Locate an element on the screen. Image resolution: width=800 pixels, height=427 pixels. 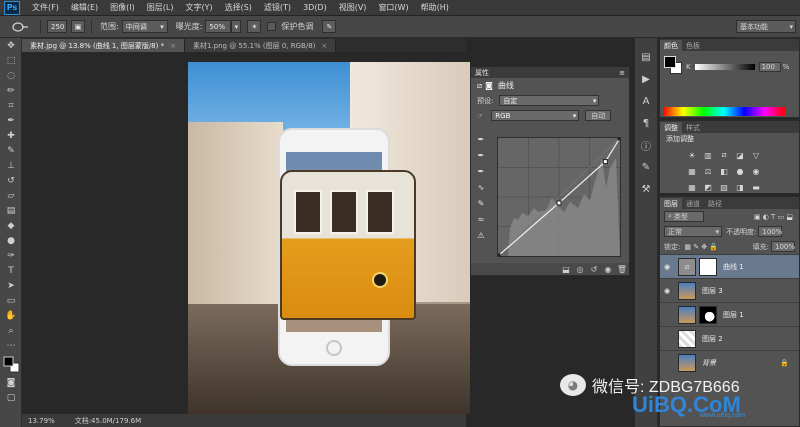
curves-icon: ⧄ is located at coordinates (724, 155).